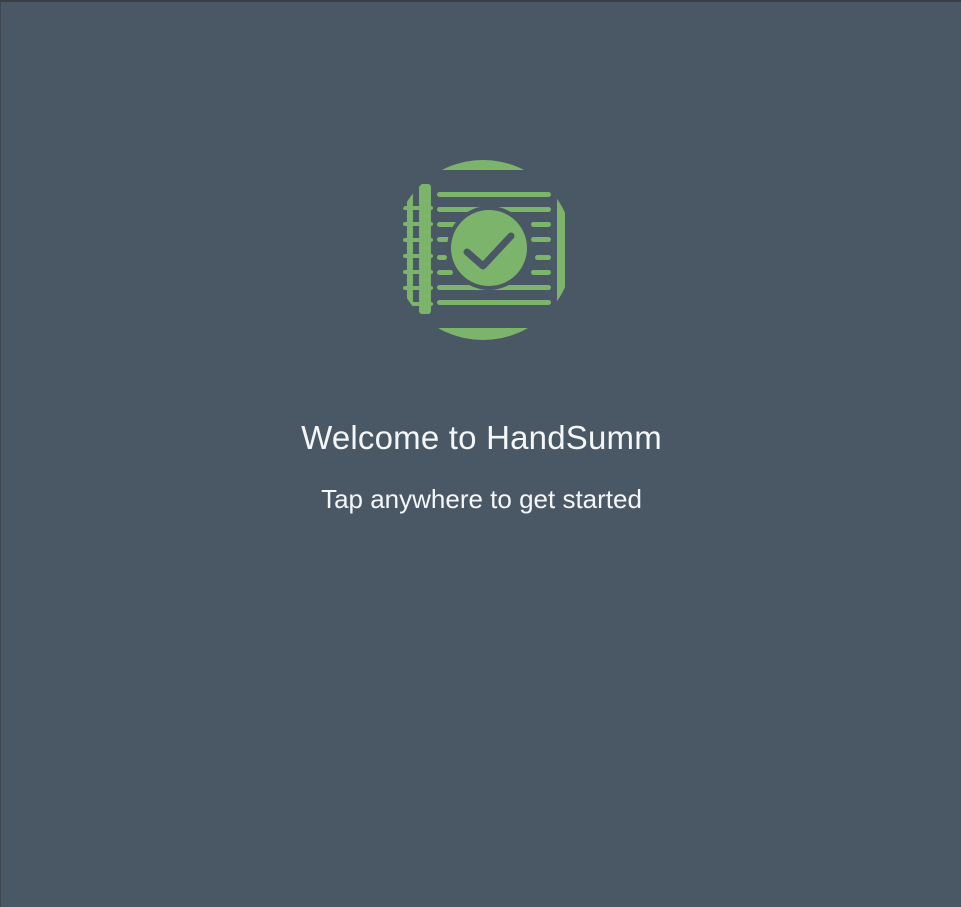 This screenshot has width=961, height=907. I want to click on get-started-prompt: Tap anywhere to get started, so click(481, 499).